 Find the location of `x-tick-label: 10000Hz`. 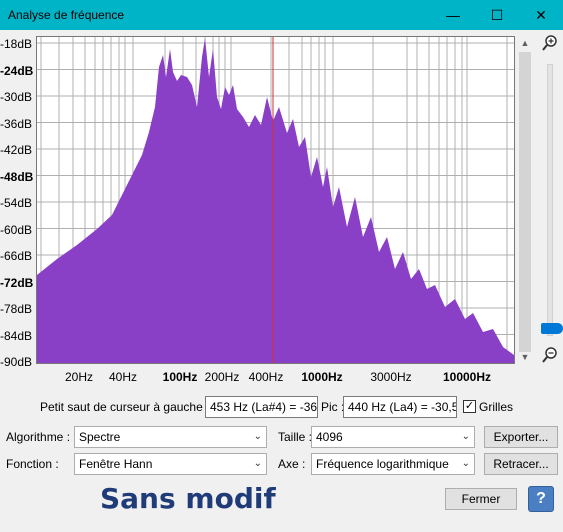

x-tick-label: 10000Hz is located at coordinates (467, 377).